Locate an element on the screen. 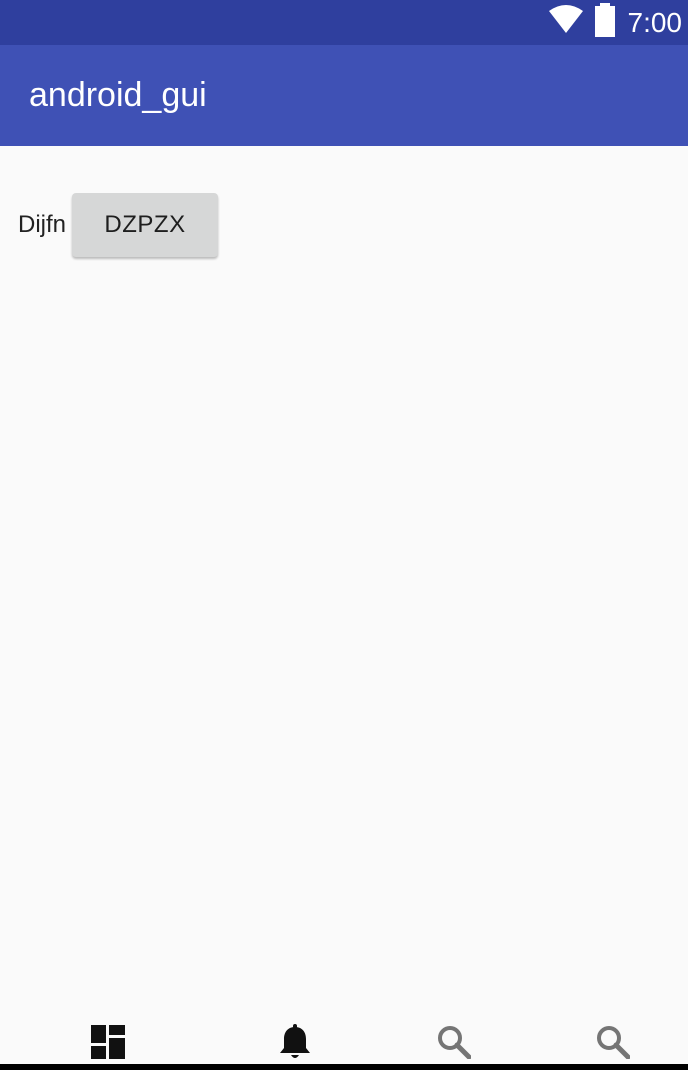  text-label: Dijfn is located at coordinates (42, 224).